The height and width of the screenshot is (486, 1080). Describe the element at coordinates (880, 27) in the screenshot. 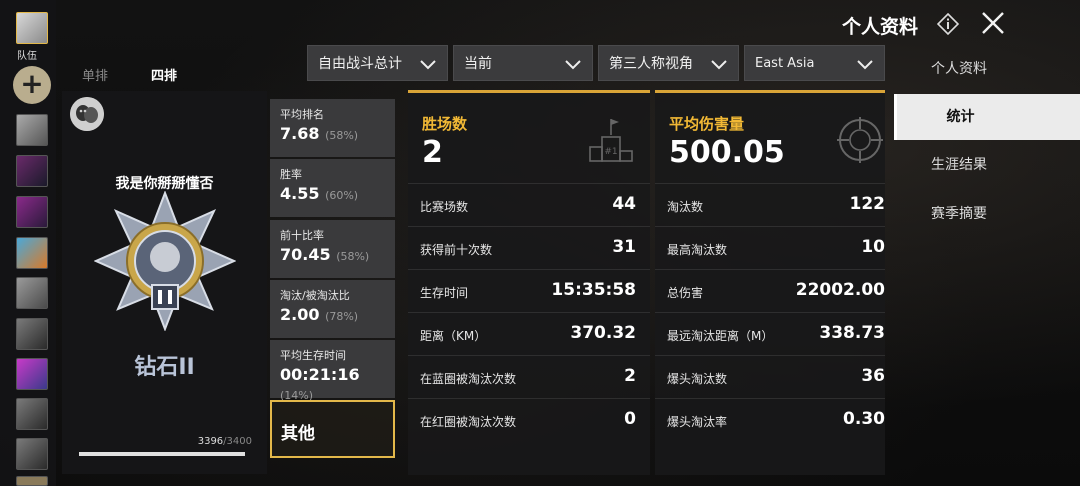

I see `page-title: 个人资料` at that location.